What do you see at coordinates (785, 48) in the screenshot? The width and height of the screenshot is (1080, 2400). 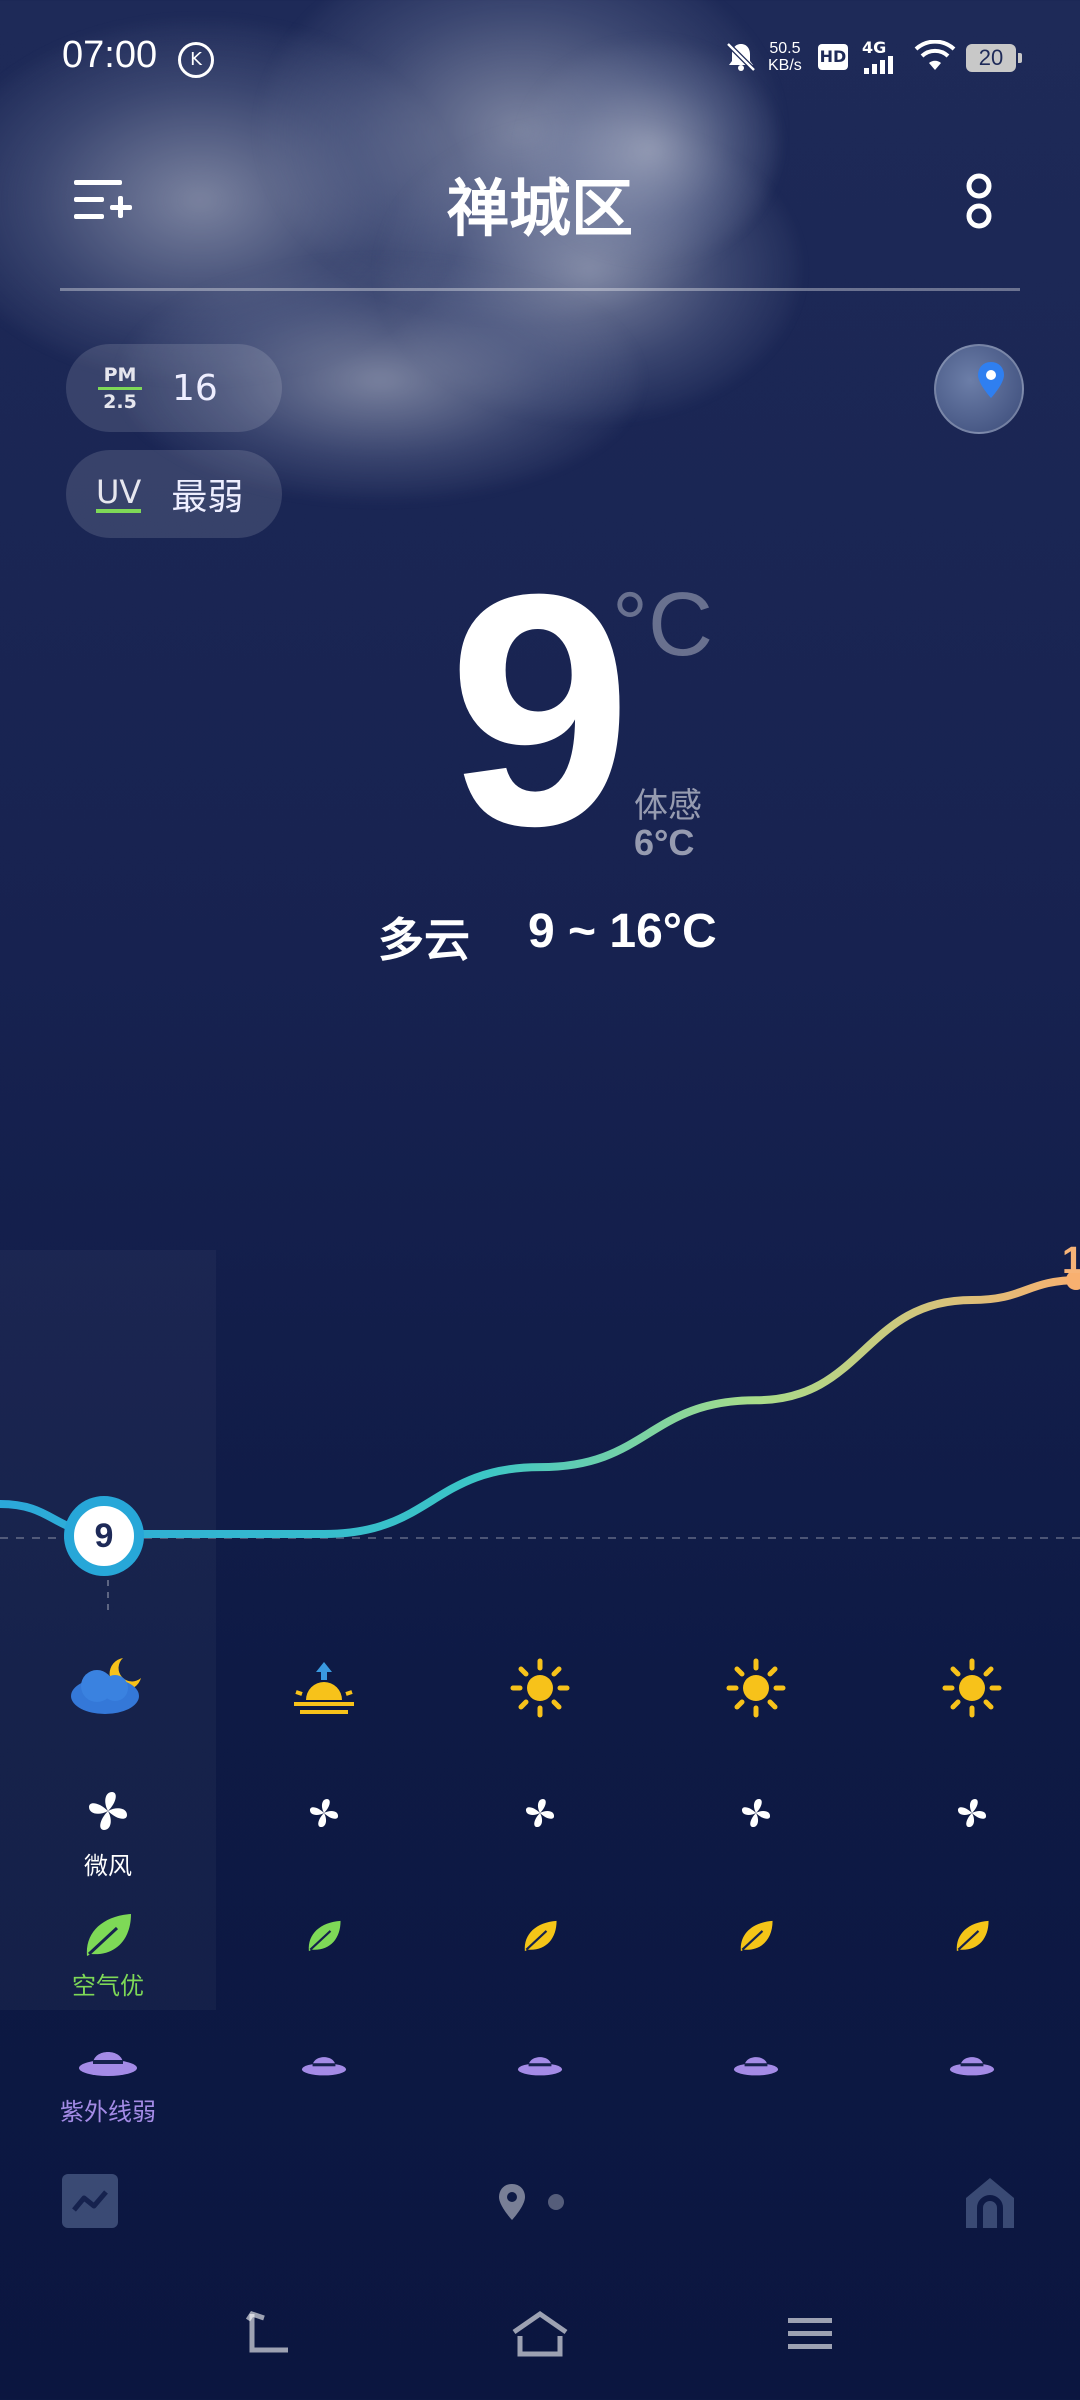 I see `net-speed-value: 50.5` at bounding box center [785, 48].